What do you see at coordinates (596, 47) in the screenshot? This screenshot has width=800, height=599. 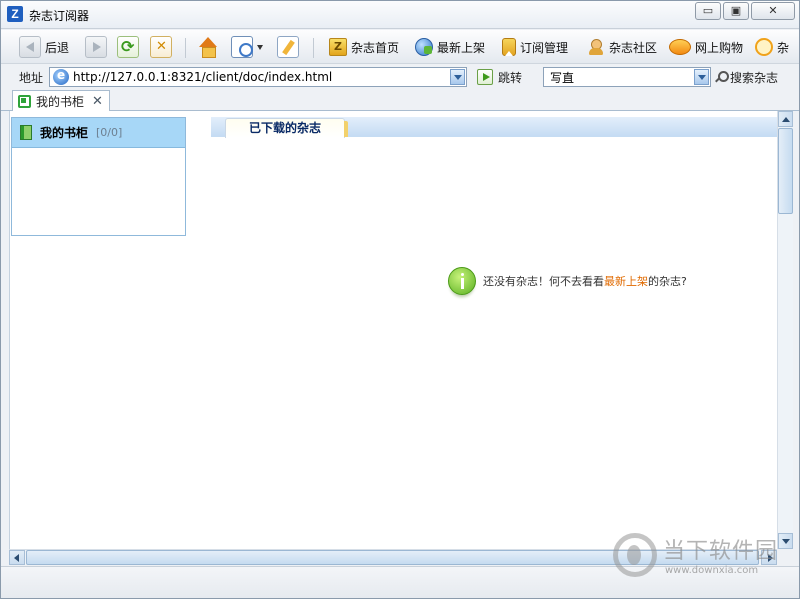 I see `user-icon` at bounding box center [596, 47].